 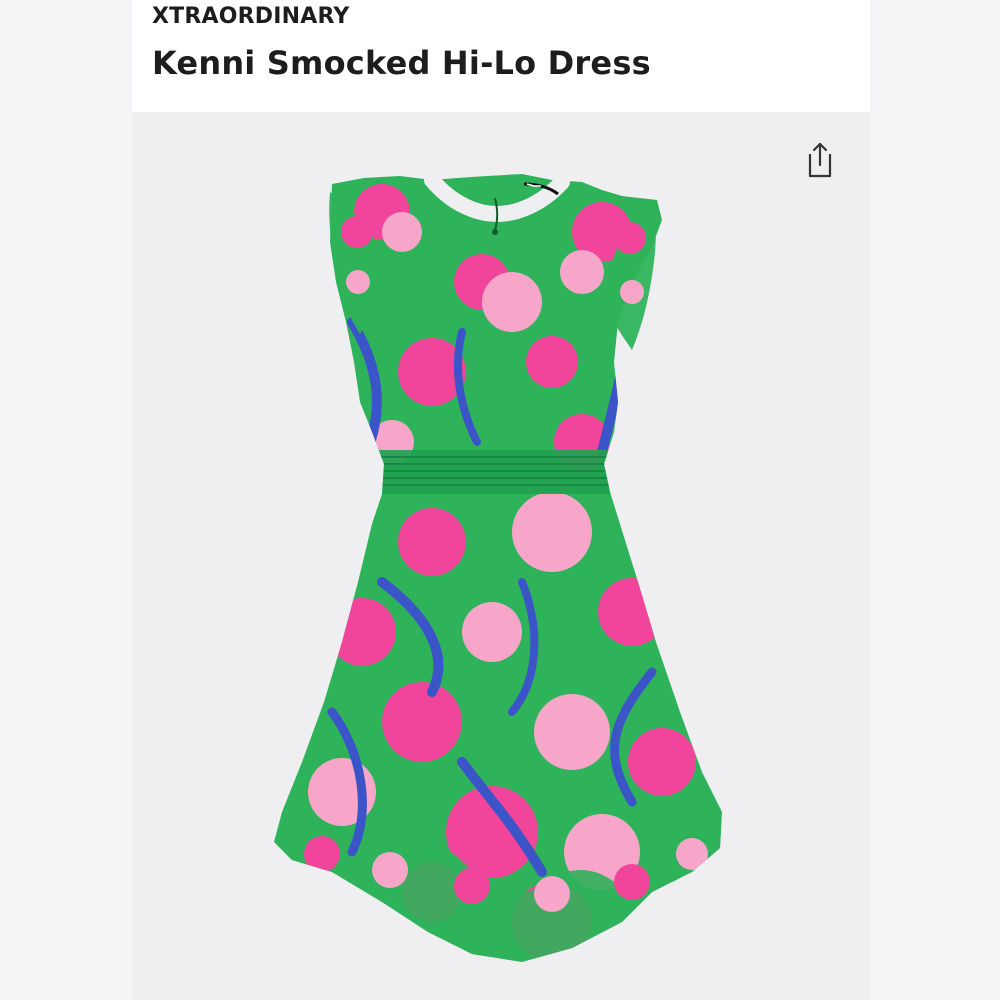 I want to click on share-button, so click(x=820, y=161).